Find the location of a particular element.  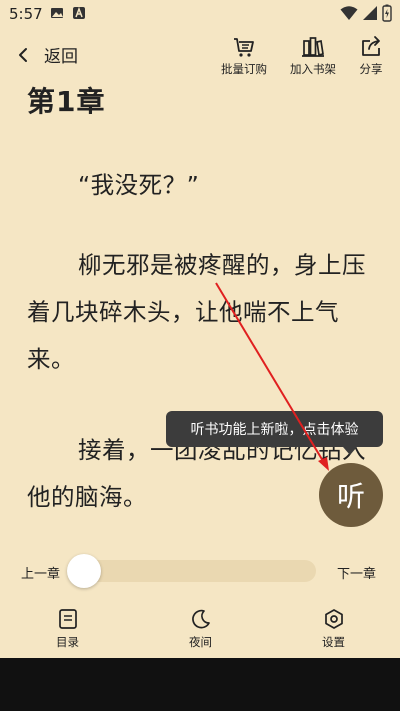

batch-order-button: 批量订购 is located at coordinates (244, 55).